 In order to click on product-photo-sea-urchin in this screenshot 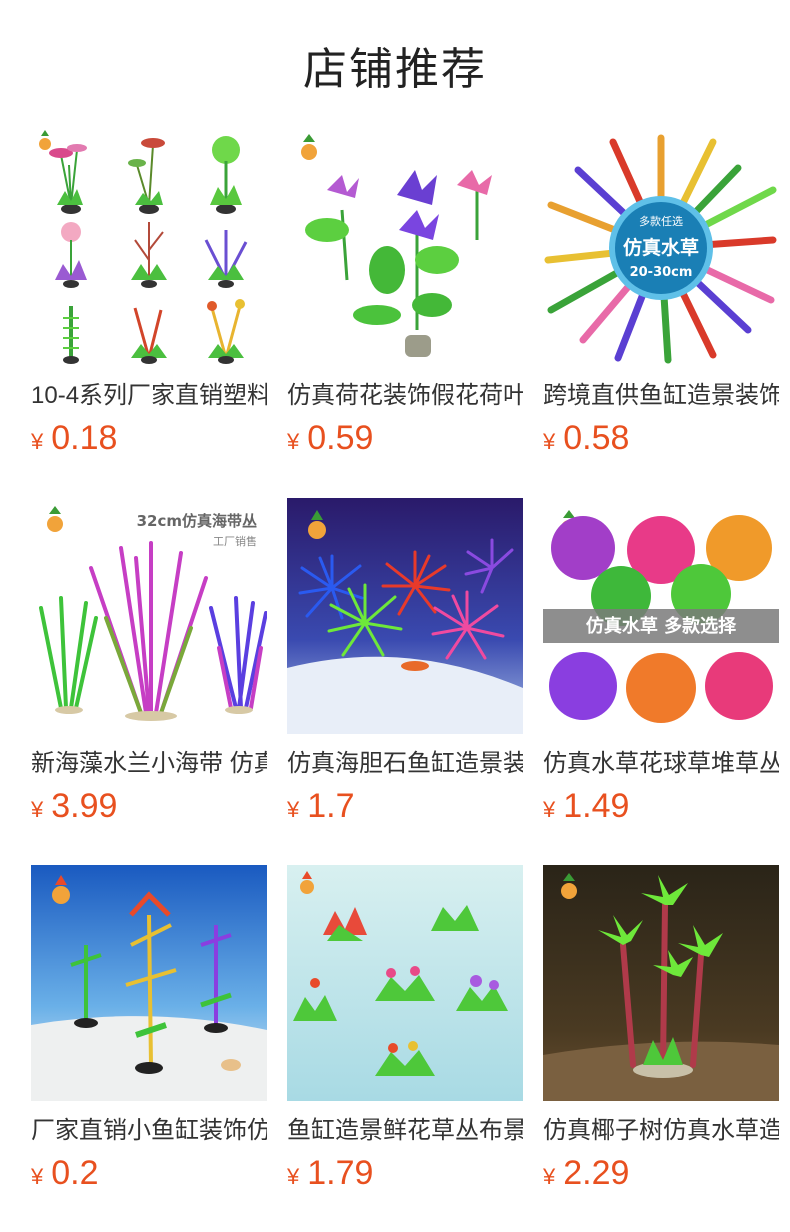, I will do `click(405, 616)`.